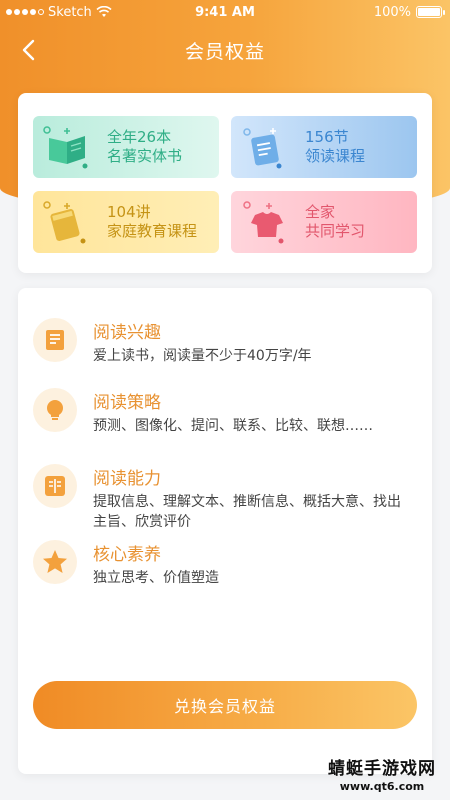 This screenshot has width=450, height=800. What do you see at coordinates (335, 231) in the screenshot?
I see `tile-line2: 共同学习` at bounding box center [335, 231].